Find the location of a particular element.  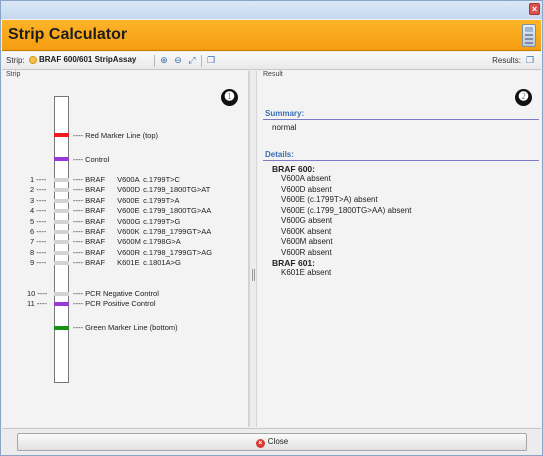

strip-panel-heading: Strip is located at coordinates (13, 74).